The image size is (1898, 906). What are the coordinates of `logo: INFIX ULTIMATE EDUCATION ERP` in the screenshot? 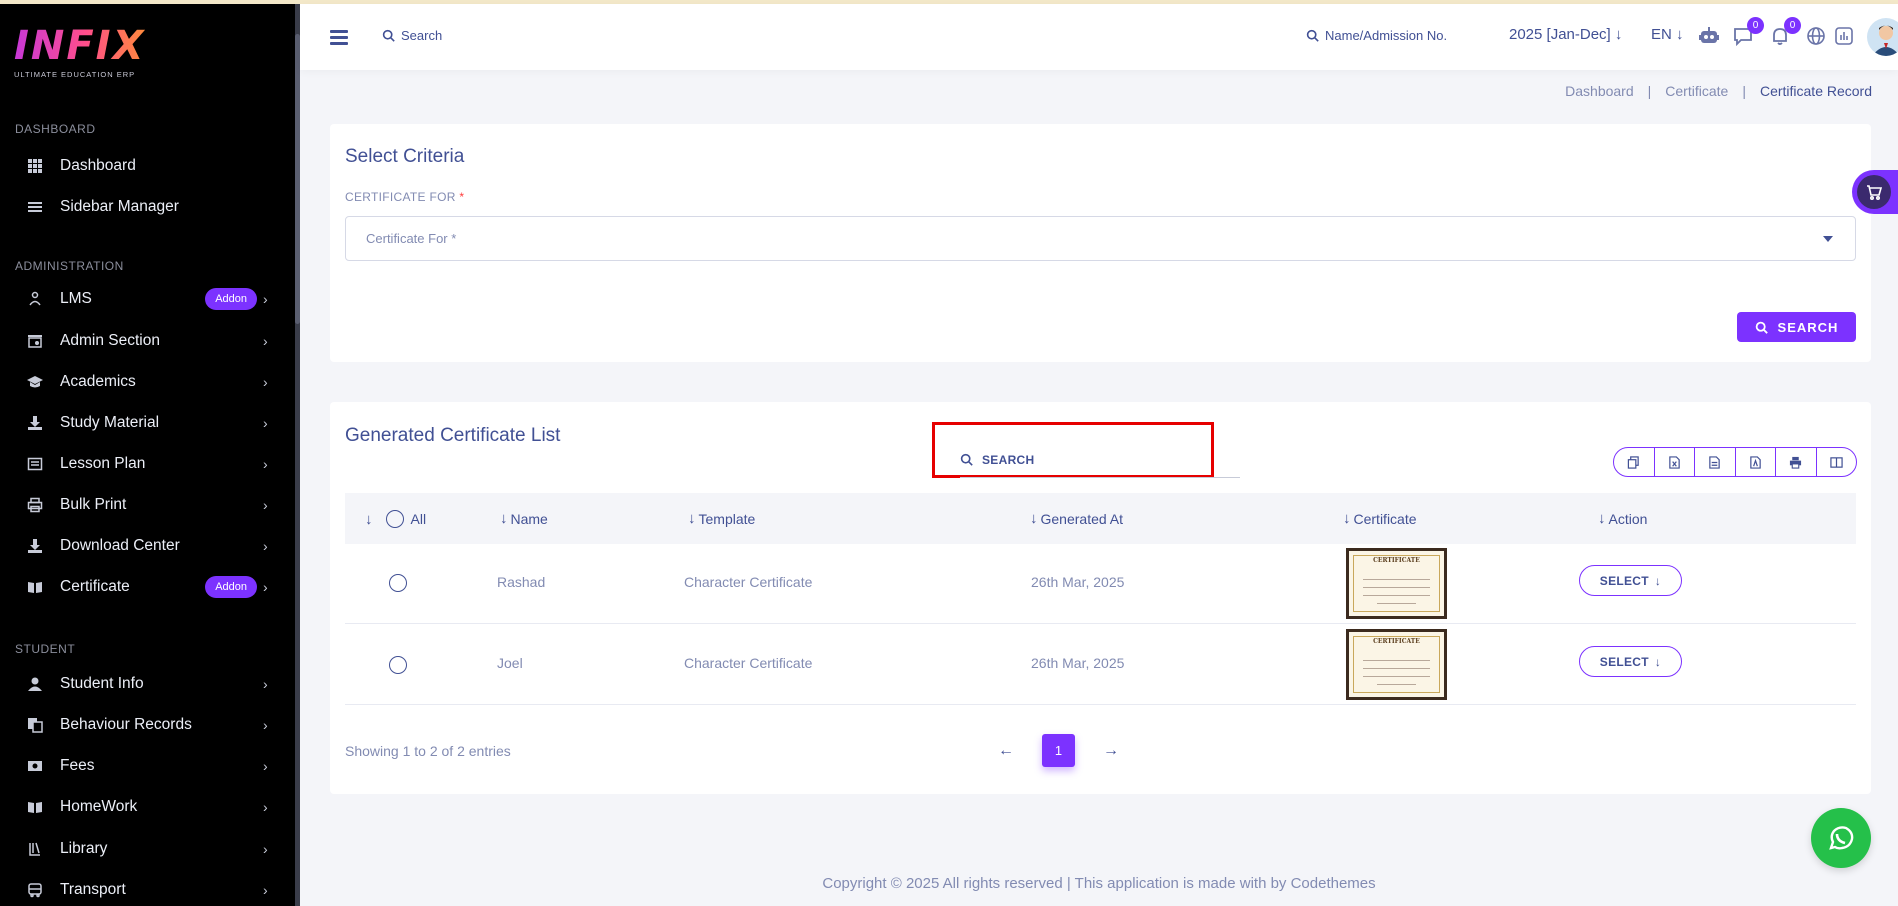 It's located at (79, 51).